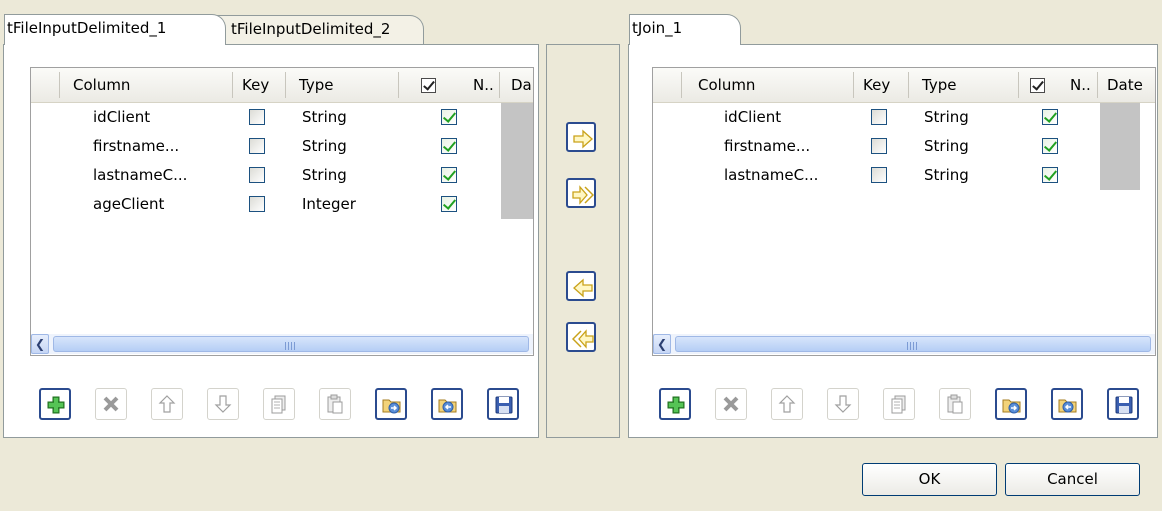 This screenshot has width=1162, height=511. Describe the element at coordinates (929, 479) in the screenshot. I see `ok-button: OK` at that location.